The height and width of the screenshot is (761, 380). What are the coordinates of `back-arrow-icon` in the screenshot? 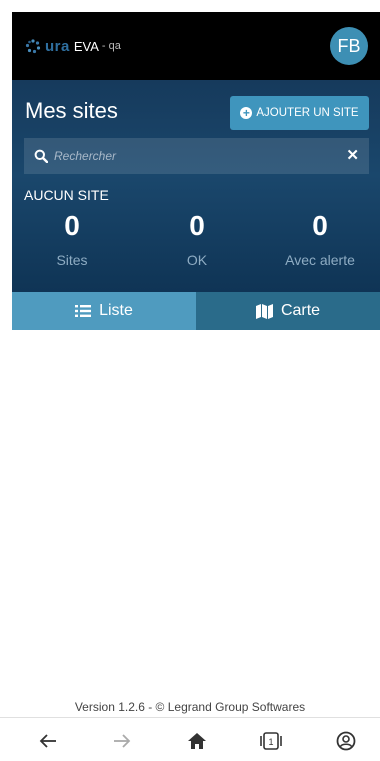 It's located at (47, 741).